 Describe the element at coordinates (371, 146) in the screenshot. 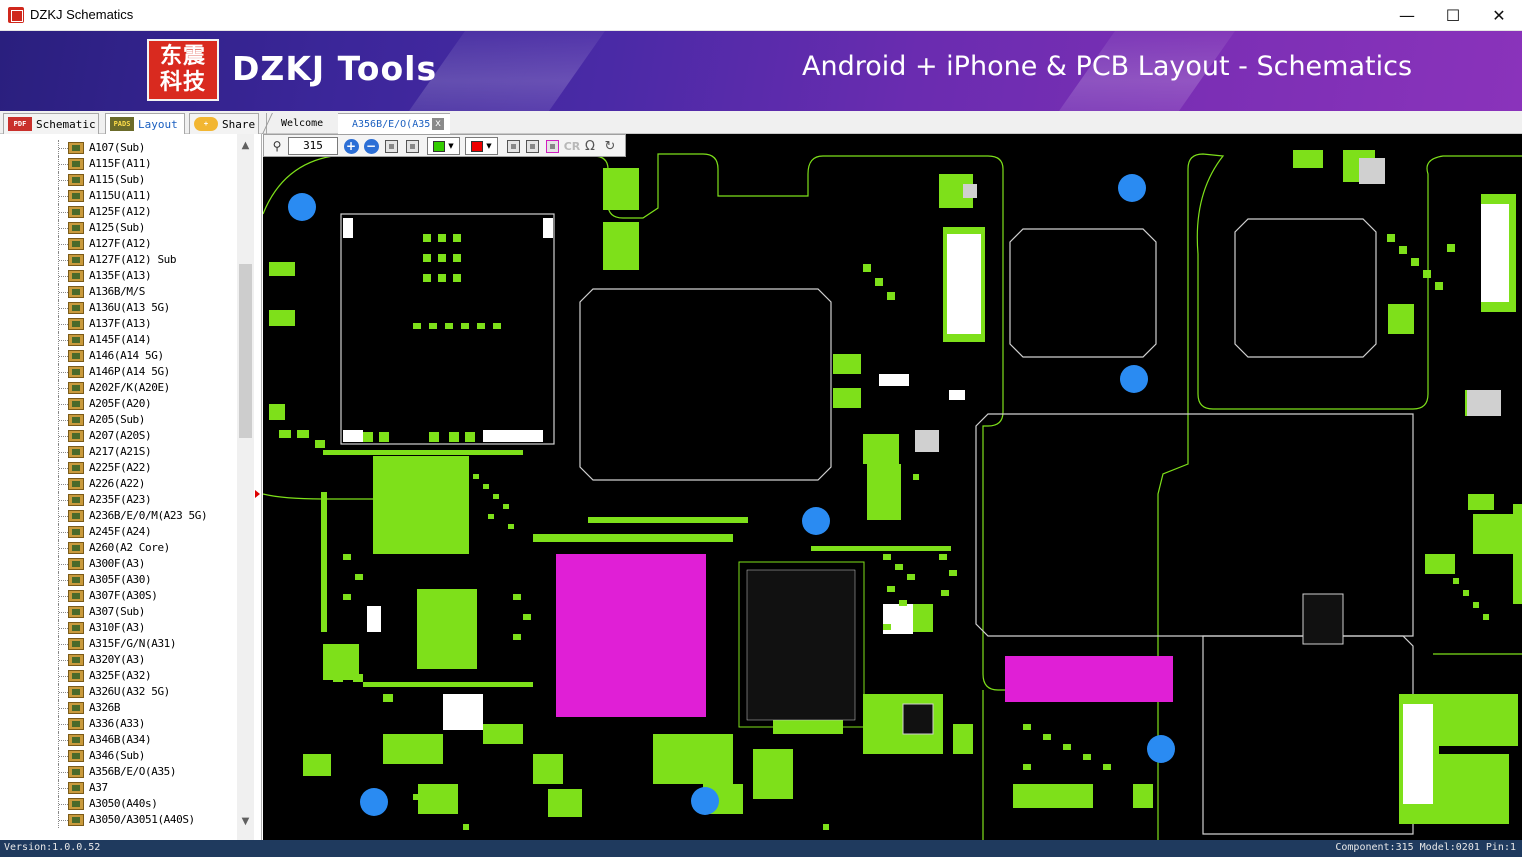

I see `zoom-out-button: −` at that location.